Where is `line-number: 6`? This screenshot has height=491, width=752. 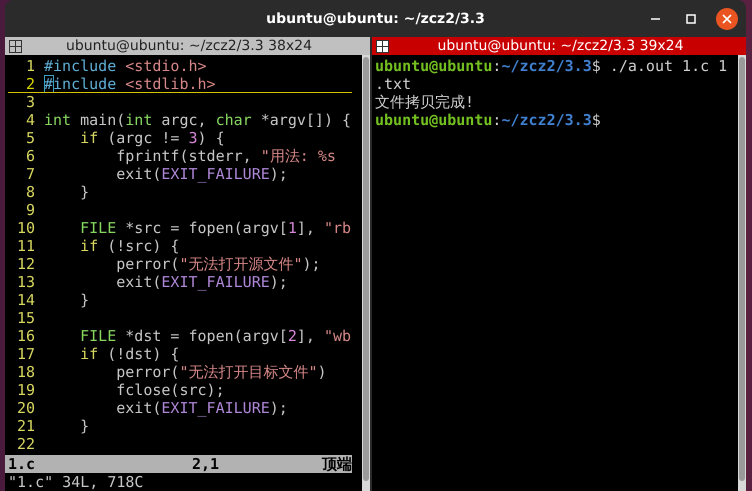
line-number: 6 is located at coordinates (29, 156).